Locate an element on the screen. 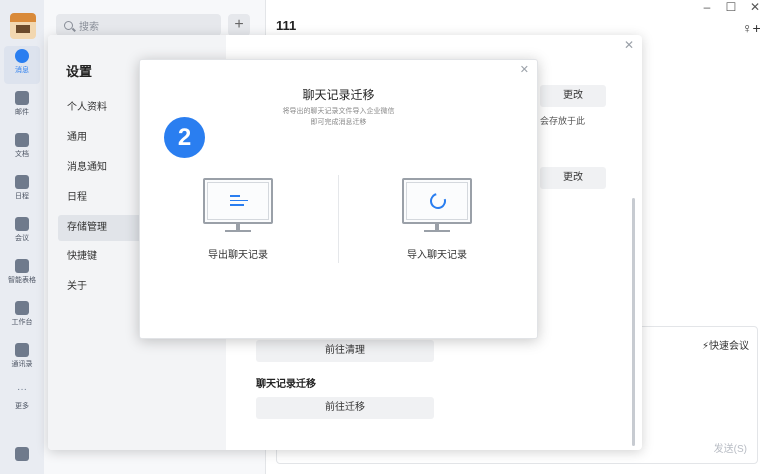 The height and width of the screenshot is (474, 770). window-close-button: ✕ is located at coordinates (755, 7).